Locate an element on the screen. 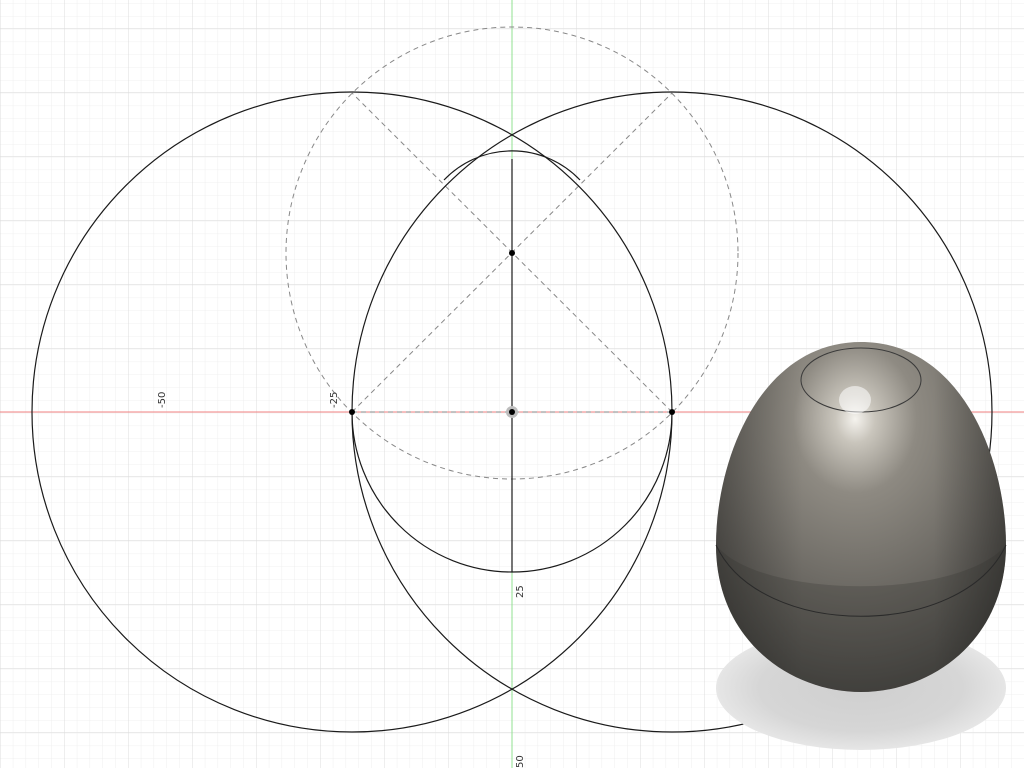 The height and width of the screenshot is (768, 1024). axis-label-pos50: 50 is located at coordinates (520, 761).